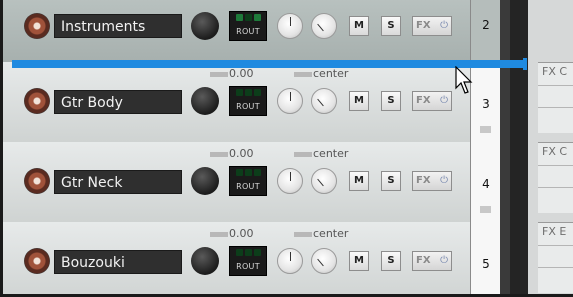 Image resolution: width=573 pixels, height=297 pixels. I want to click on track-number: 2, so click(485, 31).